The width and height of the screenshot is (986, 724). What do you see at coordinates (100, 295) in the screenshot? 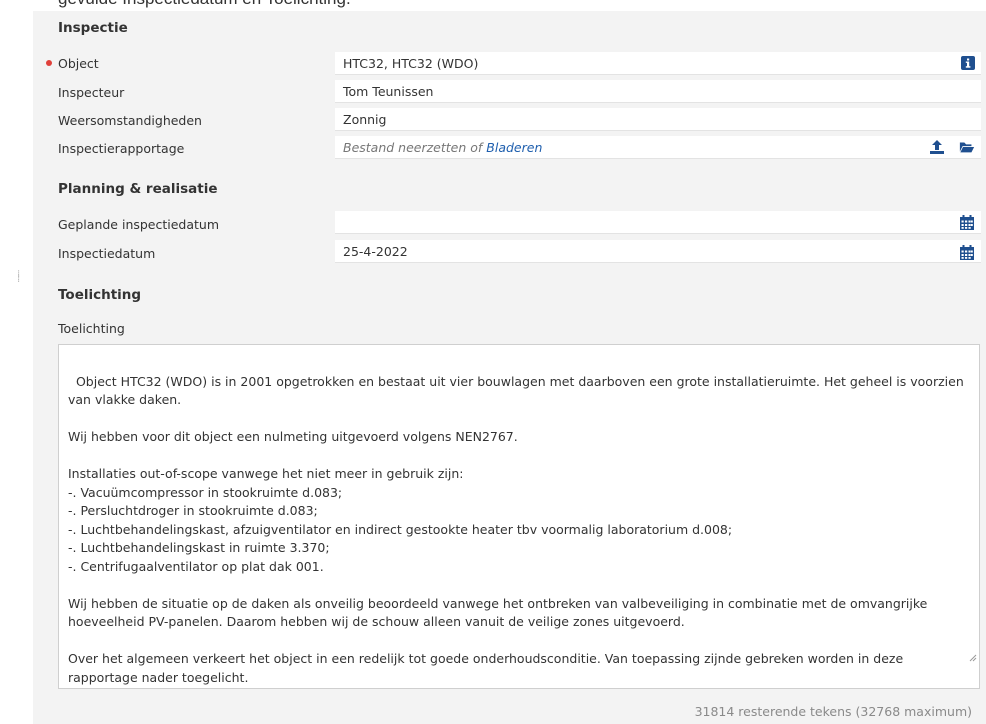
I see `section-title-toelichting: Toelichting` at bounding box center [100, 295].